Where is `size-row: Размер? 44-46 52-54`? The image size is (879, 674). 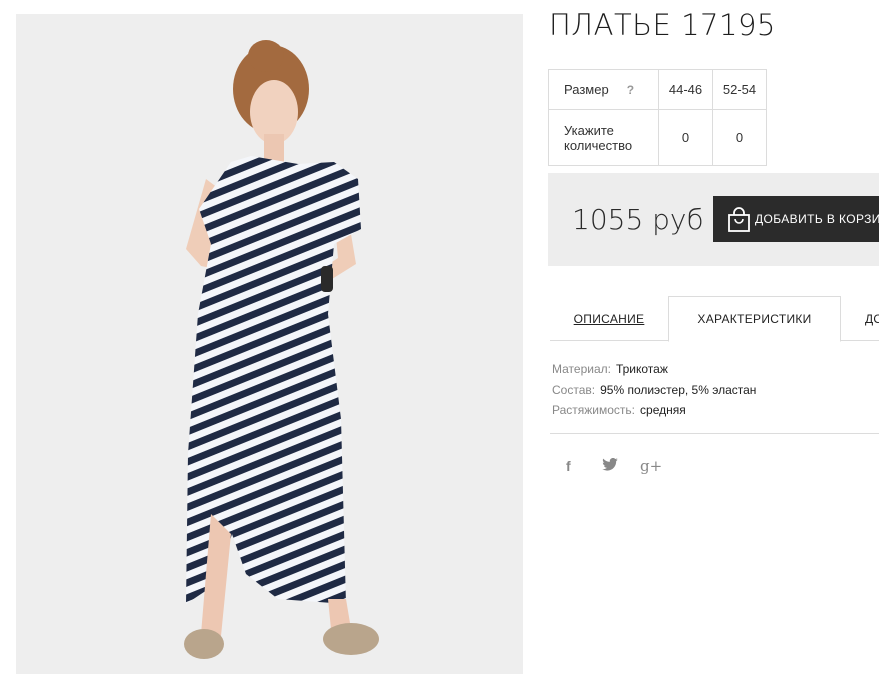 size-row: Размер? 44-46 52-54 is located at coordinates (657, 89).